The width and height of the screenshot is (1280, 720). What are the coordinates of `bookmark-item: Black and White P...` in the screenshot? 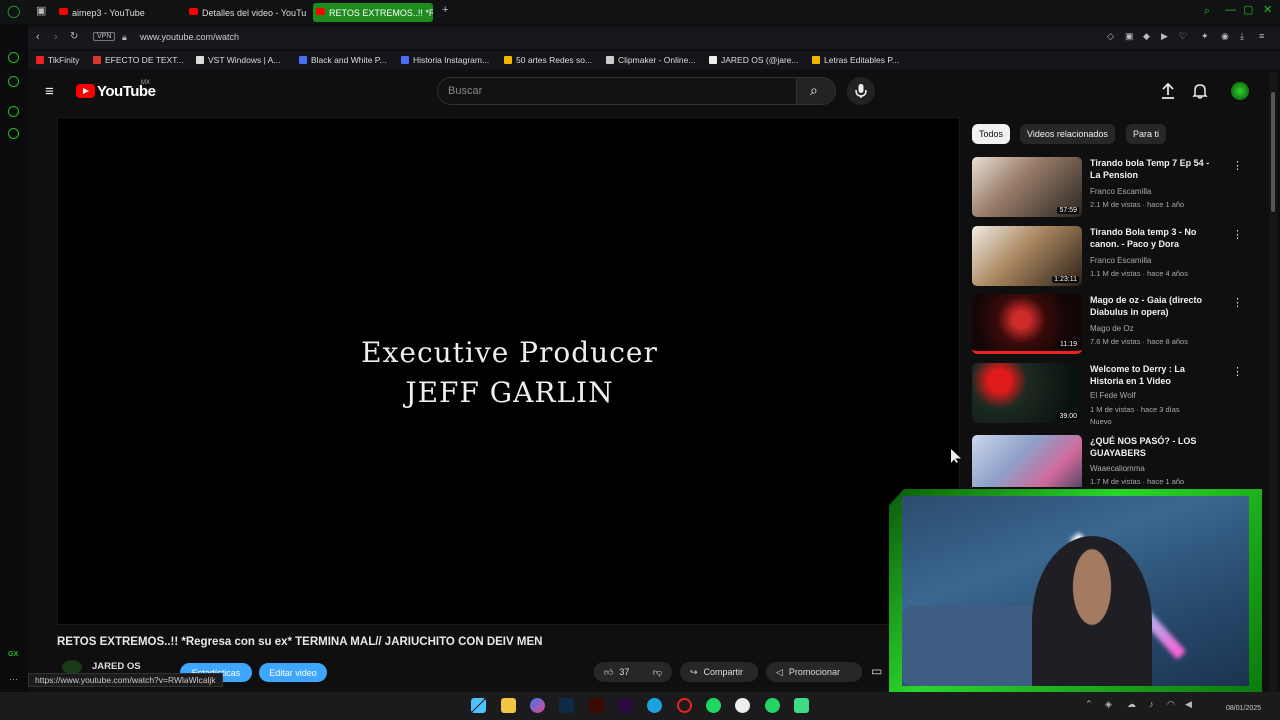 It's located at (342, 60).